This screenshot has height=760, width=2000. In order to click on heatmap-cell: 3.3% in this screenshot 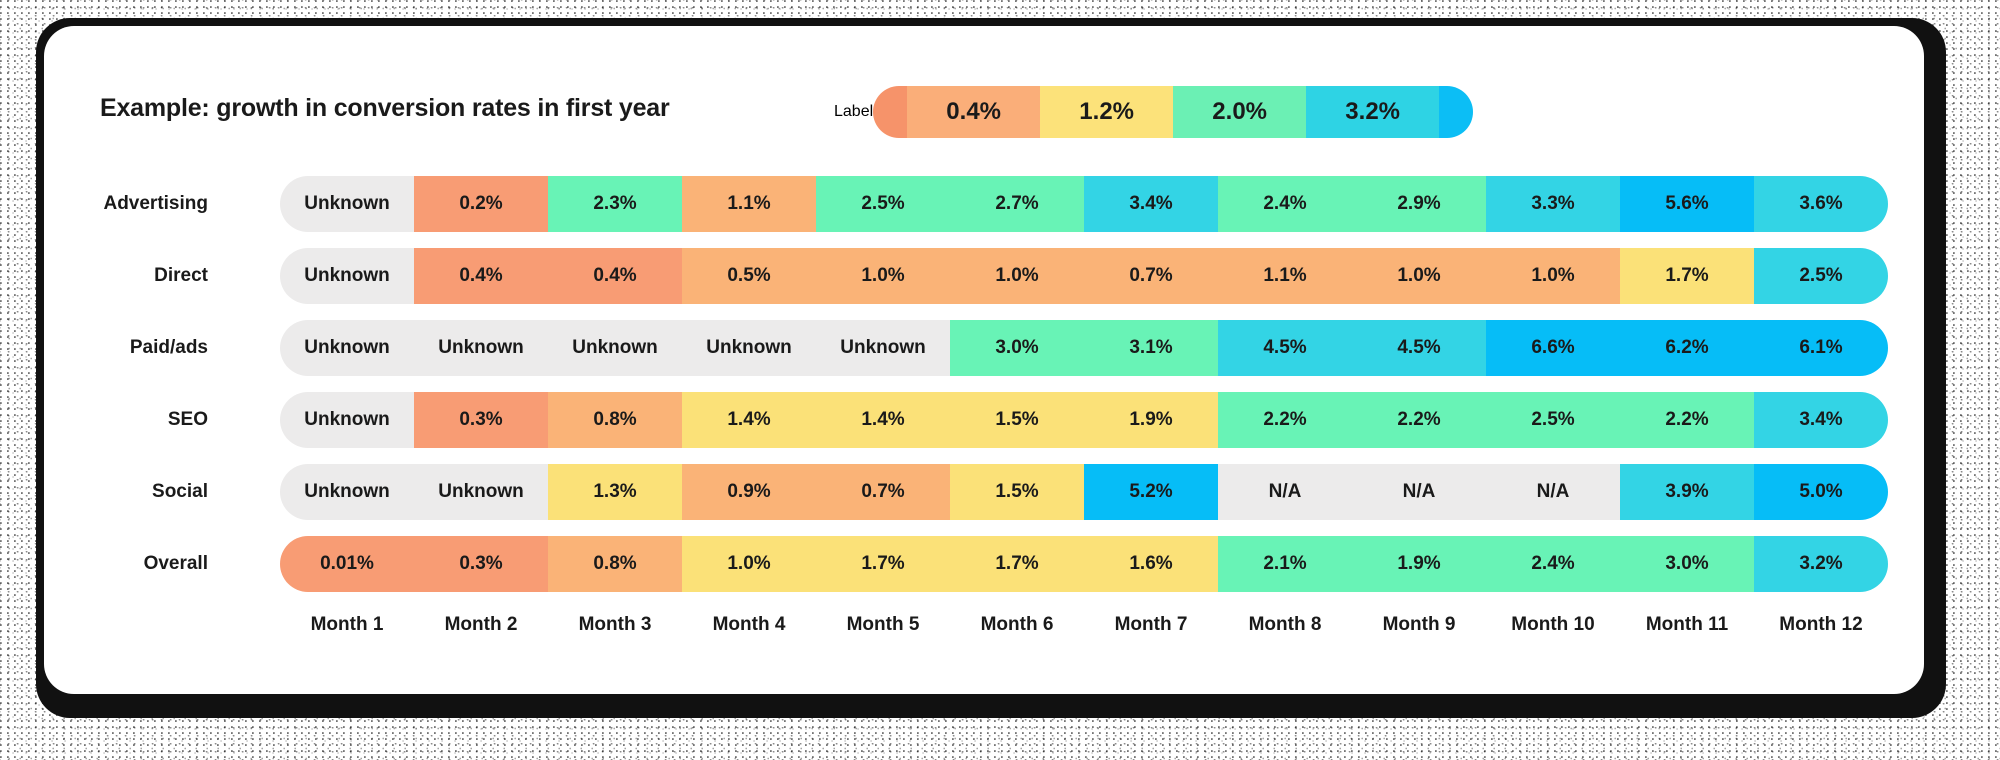, I will do `click(1553, 204)`.